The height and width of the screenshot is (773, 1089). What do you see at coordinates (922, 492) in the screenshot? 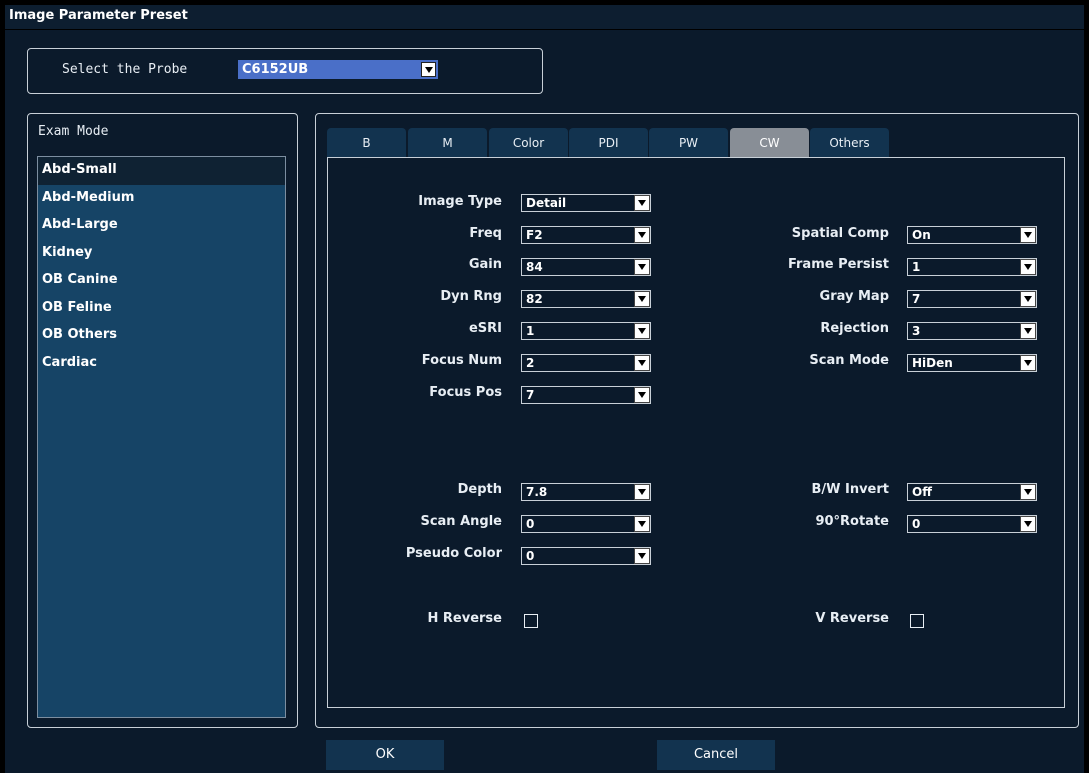
I see `bw-invert-value: Off` at bounding box center [922, 492].